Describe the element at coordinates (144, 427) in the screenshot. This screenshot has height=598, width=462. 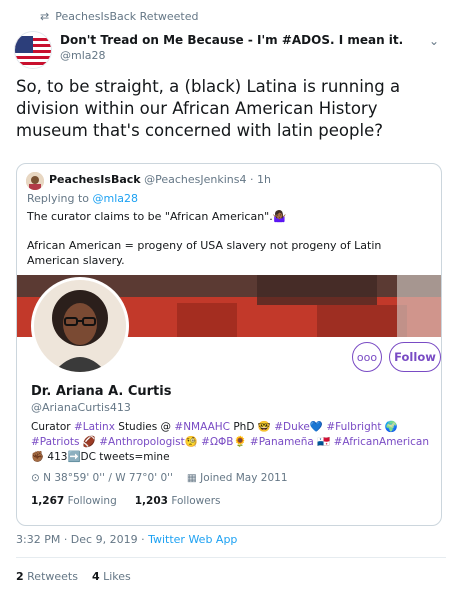
I see `bio-text: Studies @` at that location.